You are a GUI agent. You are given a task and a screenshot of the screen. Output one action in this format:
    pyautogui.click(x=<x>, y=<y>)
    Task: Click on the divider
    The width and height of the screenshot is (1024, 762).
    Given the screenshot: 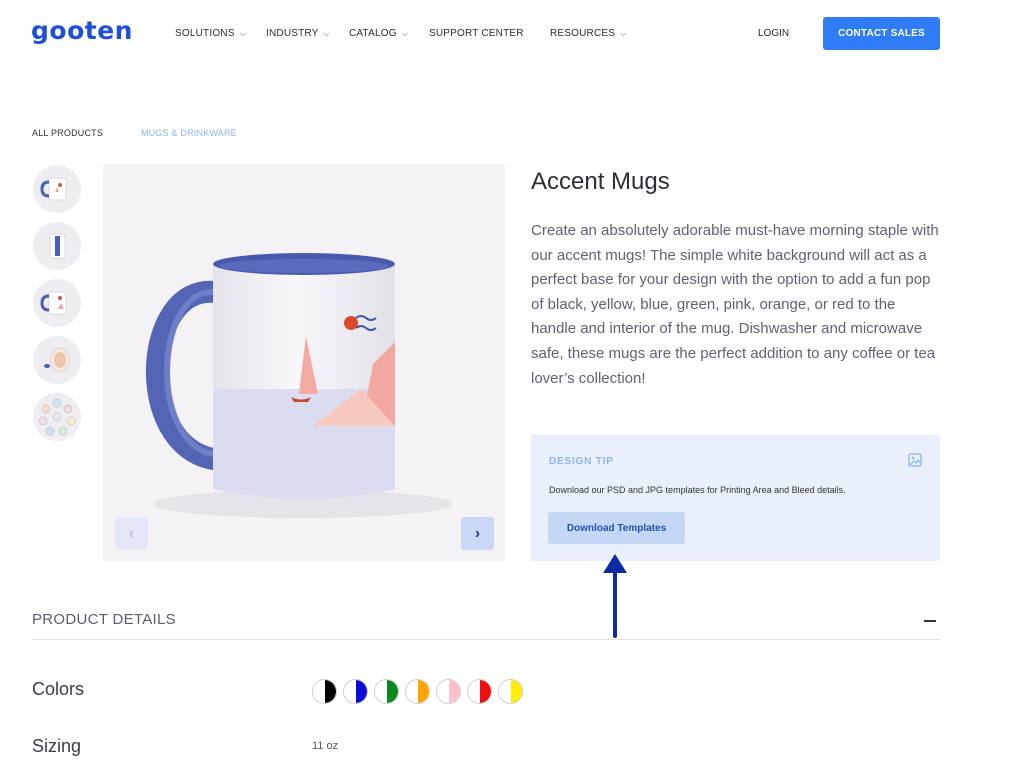 What is the action you would take?
    pyautogui.click(x=486, y=639)
    